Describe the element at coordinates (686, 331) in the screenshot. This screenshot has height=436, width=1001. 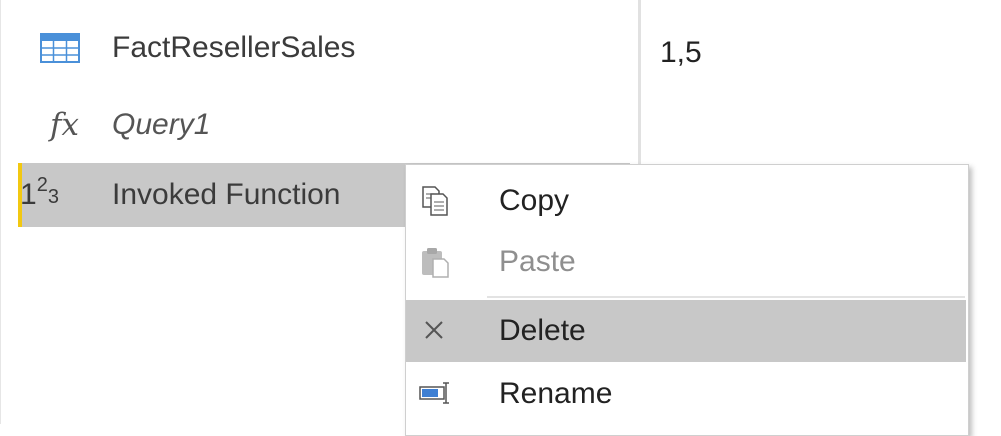
I see `menu-item-delete: Delete` at that location.